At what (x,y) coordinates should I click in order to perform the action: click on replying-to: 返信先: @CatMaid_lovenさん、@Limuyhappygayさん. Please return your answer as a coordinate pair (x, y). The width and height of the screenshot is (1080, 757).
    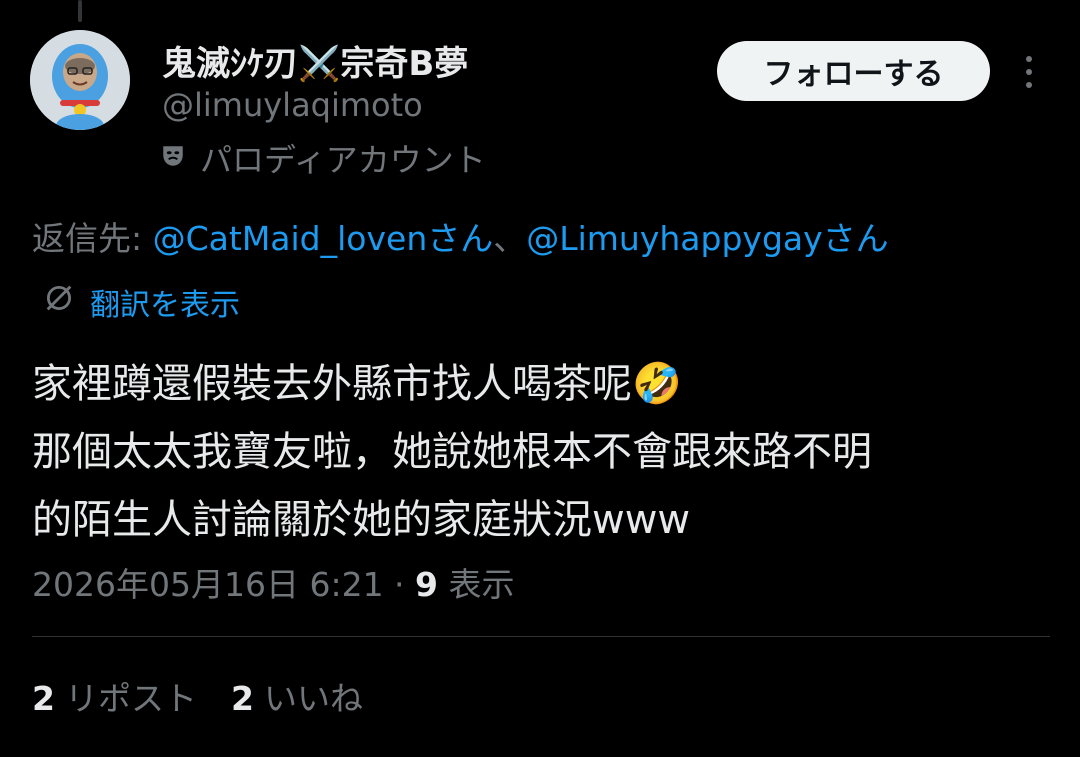
    Looking at the image, I should click on (460, 236).